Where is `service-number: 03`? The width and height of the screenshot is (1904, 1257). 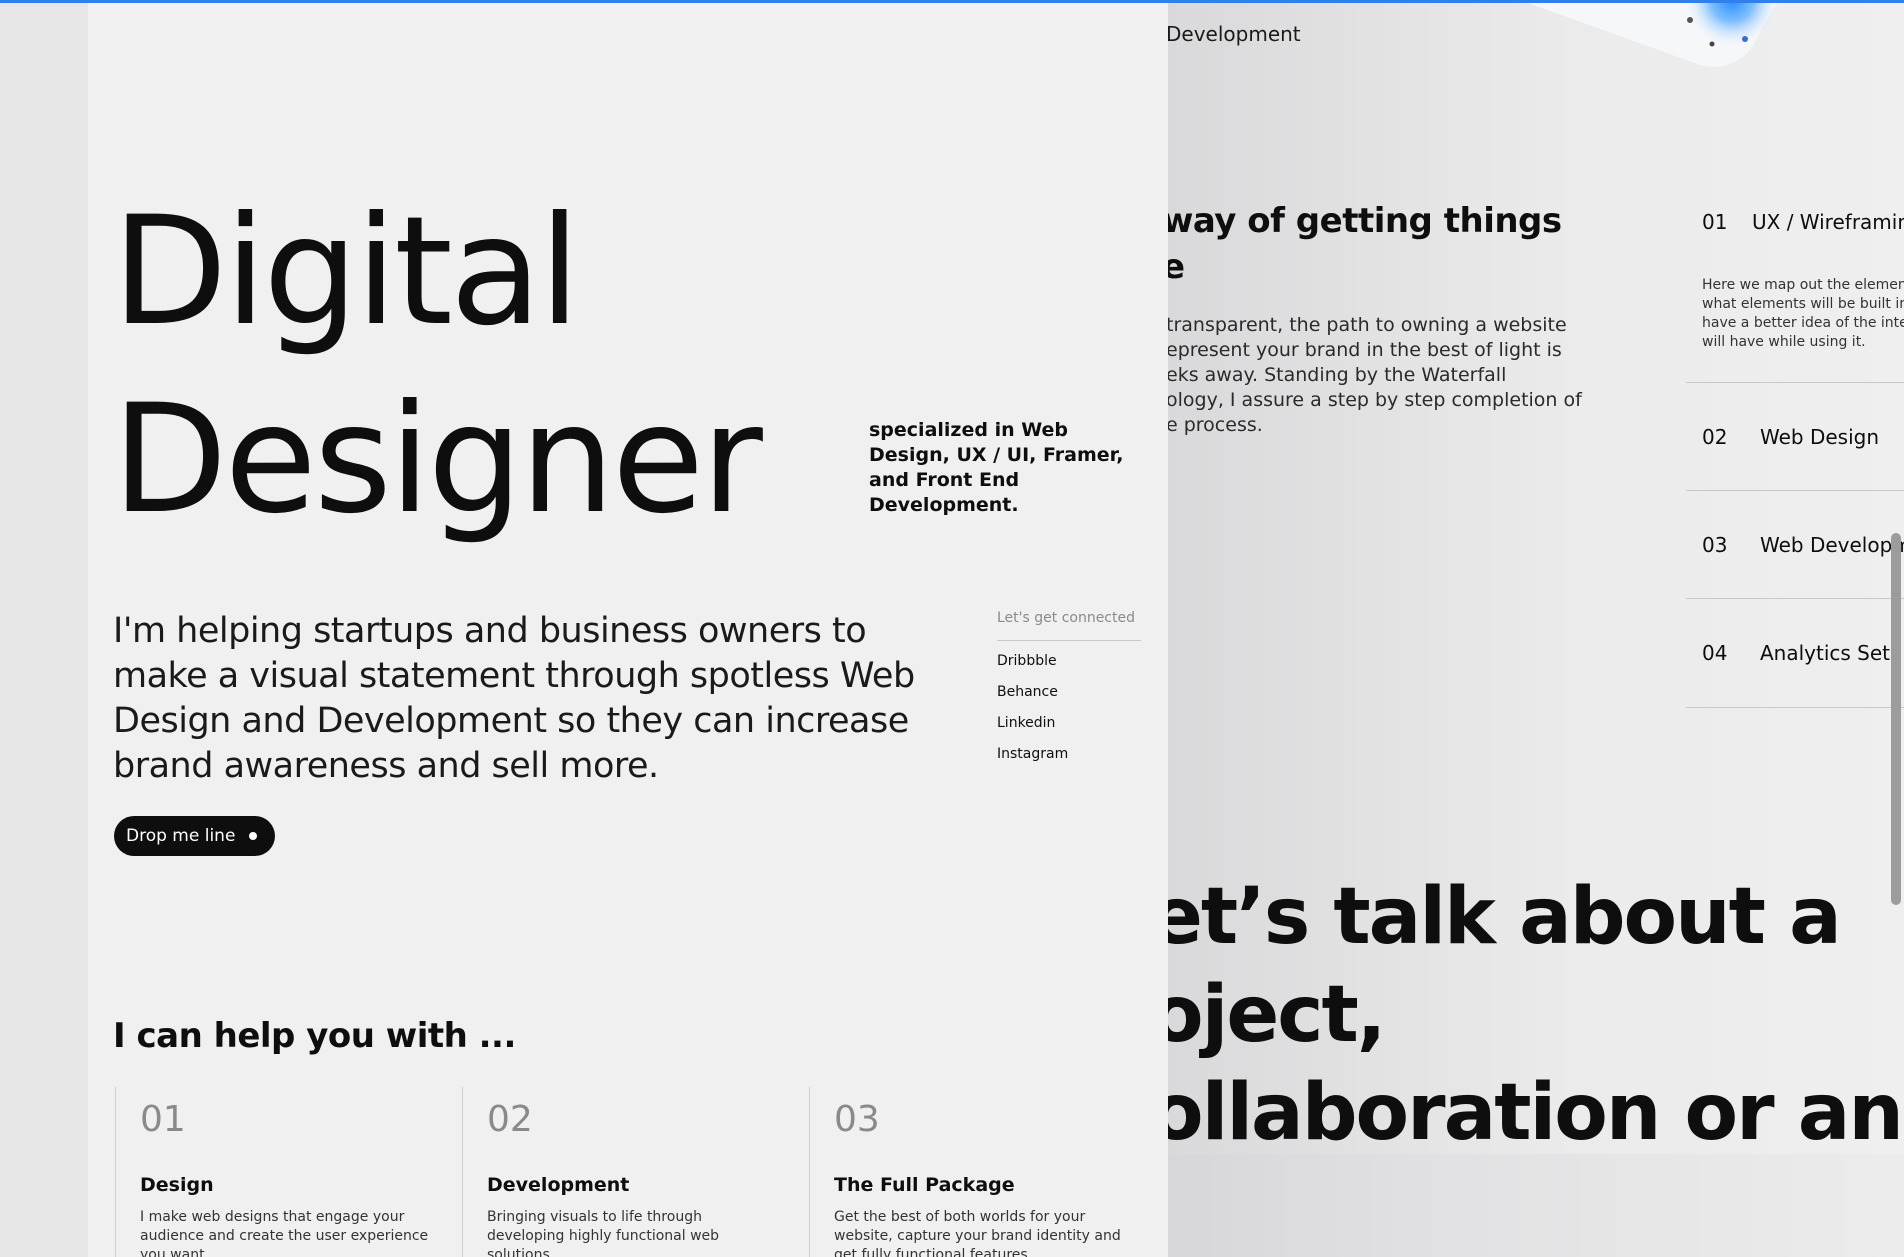
service-number: 03 is located at coordinates (1715, 545).